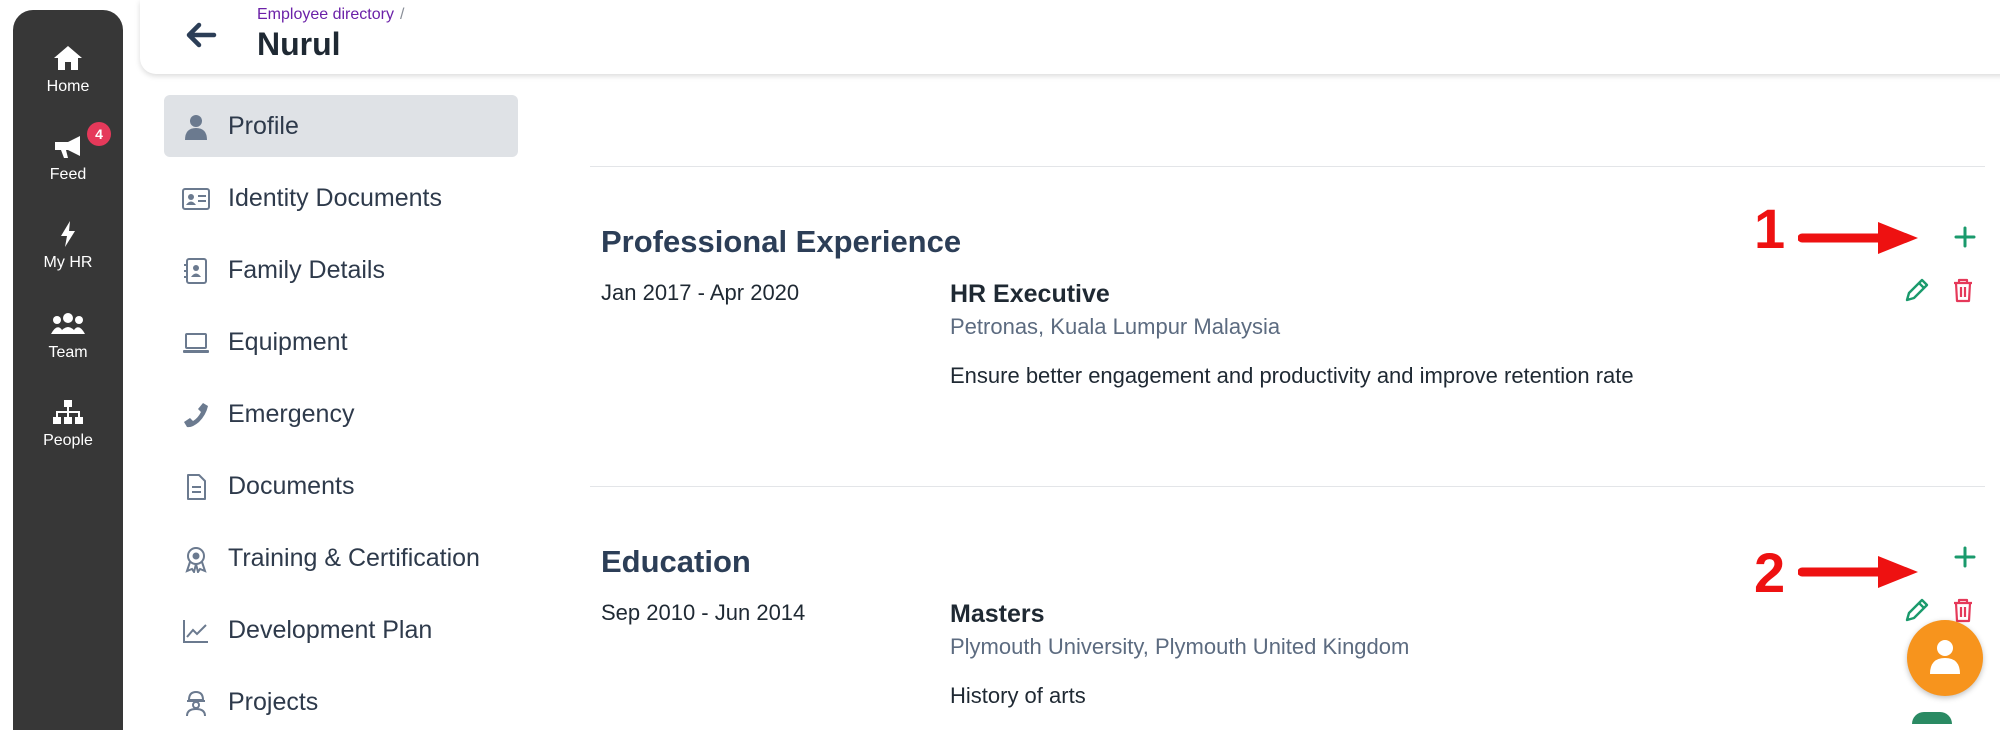 The height and width of the screenshot is (733, 2000). Describe the element at coordinates (196, 343) in the screenshot. I see `laptop-icon` at that location.